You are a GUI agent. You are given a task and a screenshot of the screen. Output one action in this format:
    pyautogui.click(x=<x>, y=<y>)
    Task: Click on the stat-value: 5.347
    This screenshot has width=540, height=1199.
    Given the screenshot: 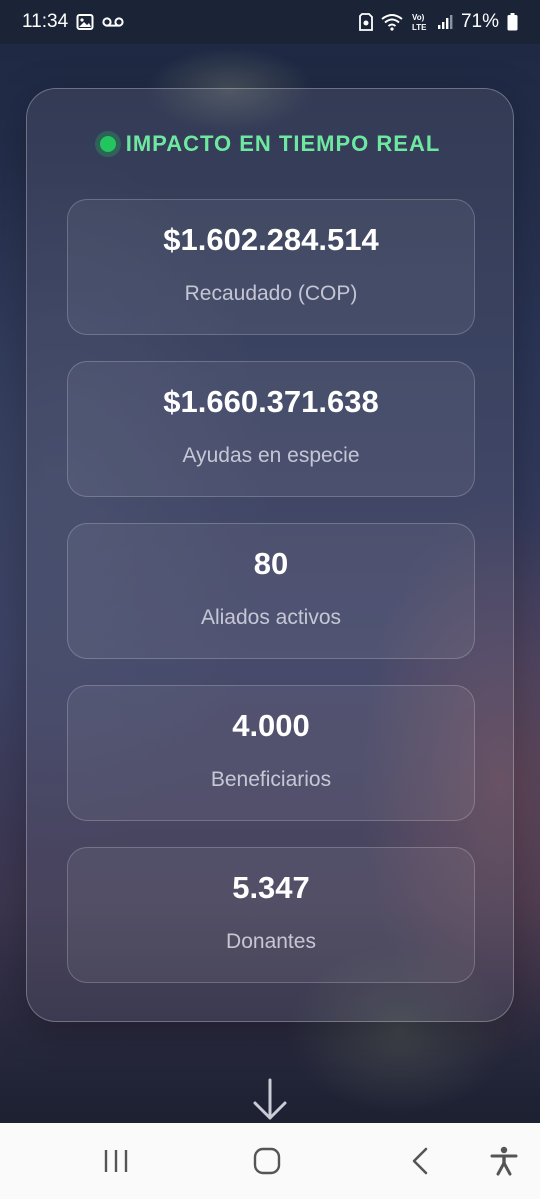 What is the action you would take?
    pyautogui.click(x=271, y=887)
    